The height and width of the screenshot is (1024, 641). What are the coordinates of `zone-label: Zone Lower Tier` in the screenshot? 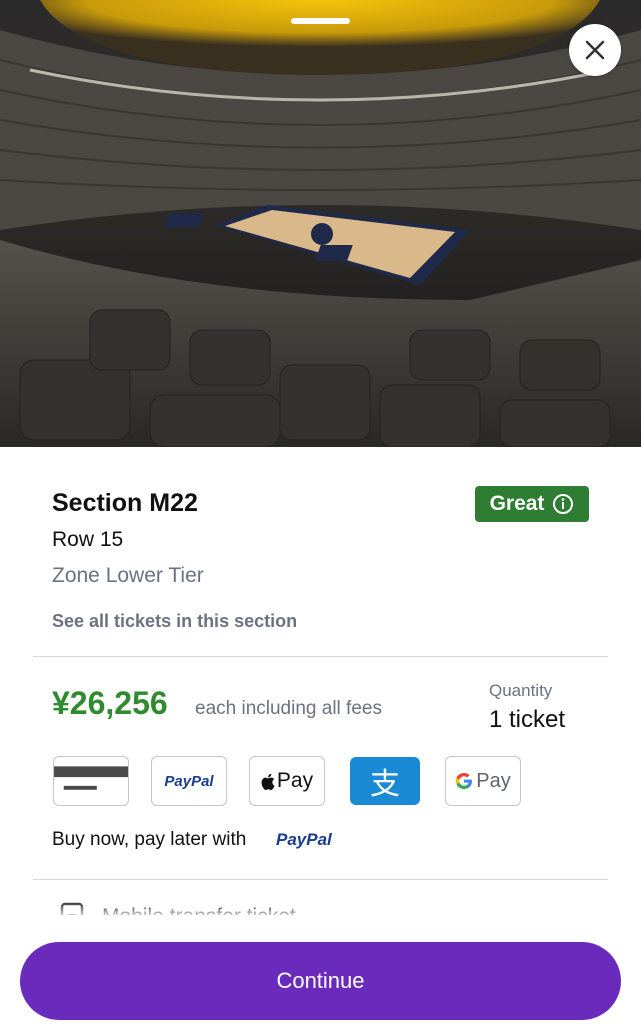 It's located at (128, 575).